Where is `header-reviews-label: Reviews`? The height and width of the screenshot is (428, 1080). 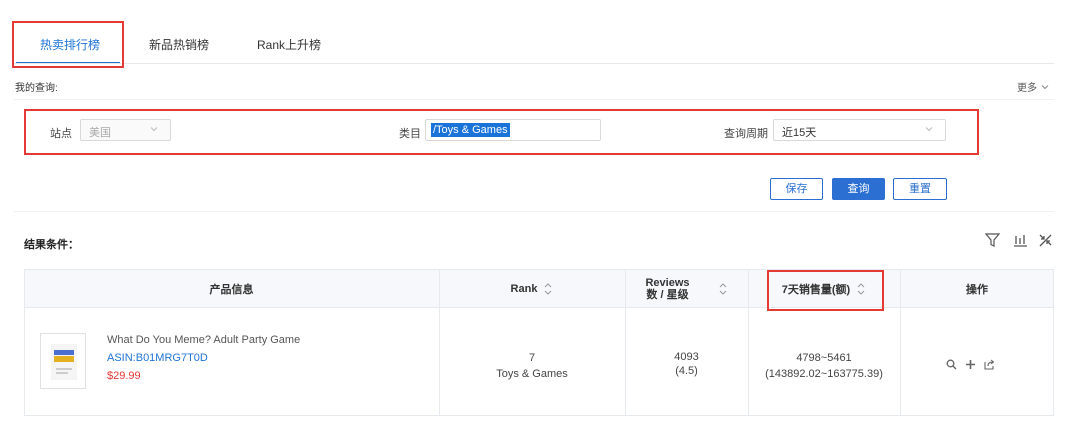 header-reviews-label: Reviews is located at coordinates (667, 283).